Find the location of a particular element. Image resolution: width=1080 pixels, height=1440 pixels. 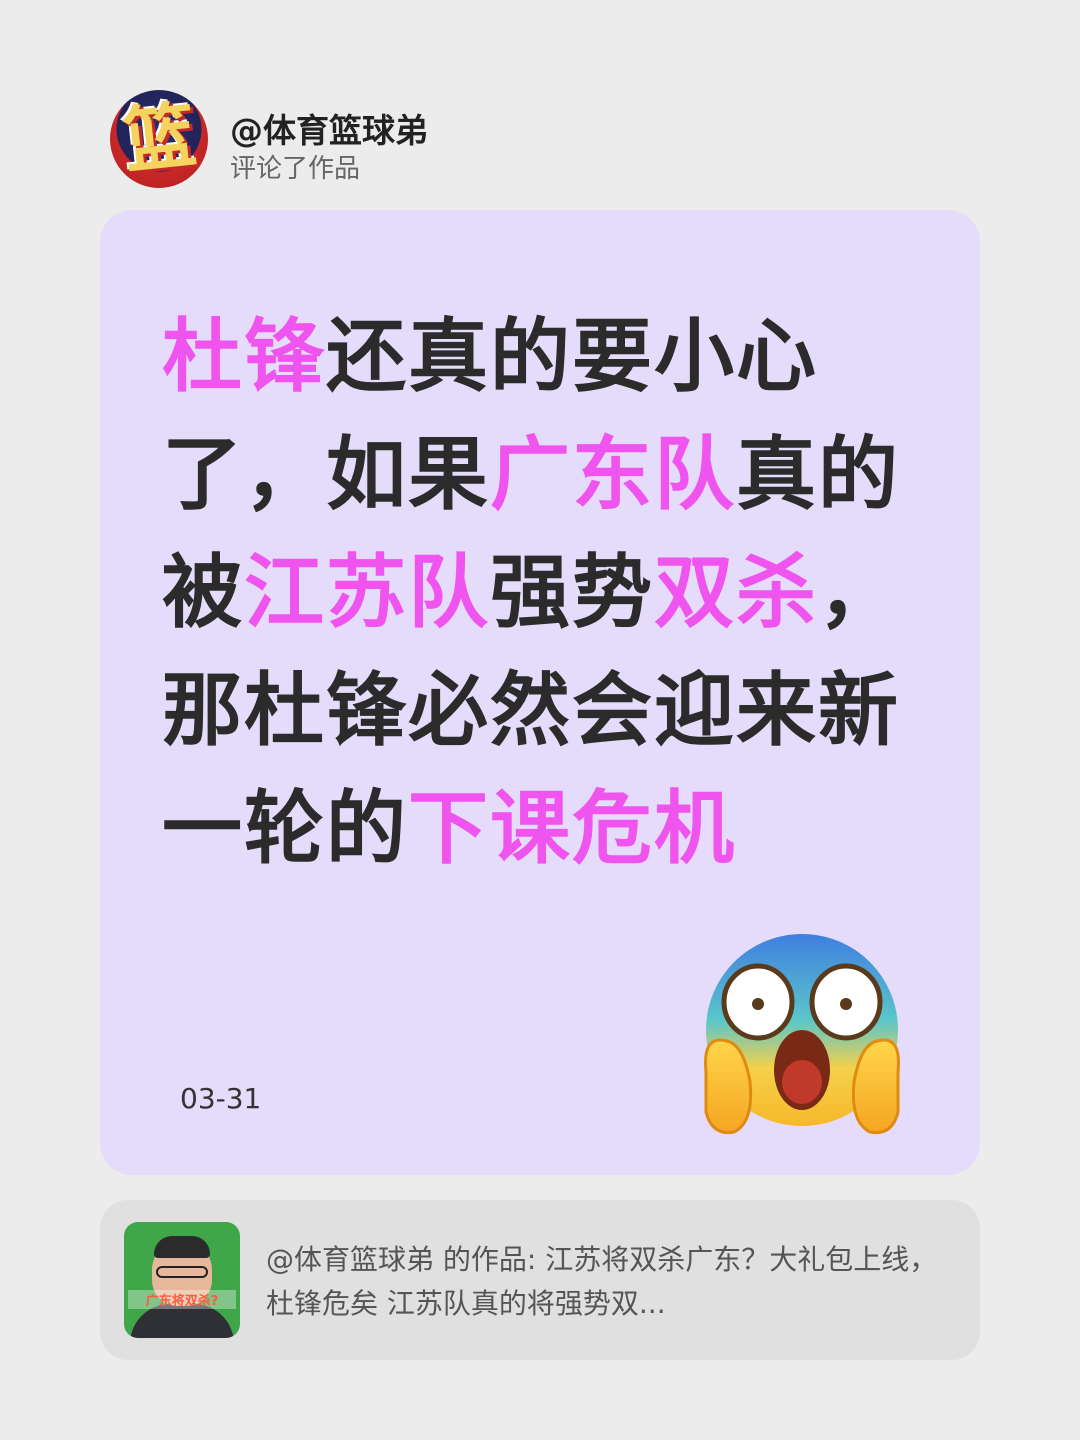

person-hair is located at coordinates (182, 1247).